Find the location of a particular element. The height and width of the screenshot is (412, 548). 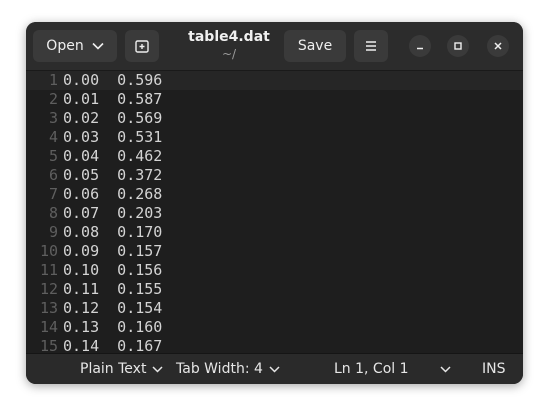

language-selector: Plain Text is located at coordinates (121, 369).